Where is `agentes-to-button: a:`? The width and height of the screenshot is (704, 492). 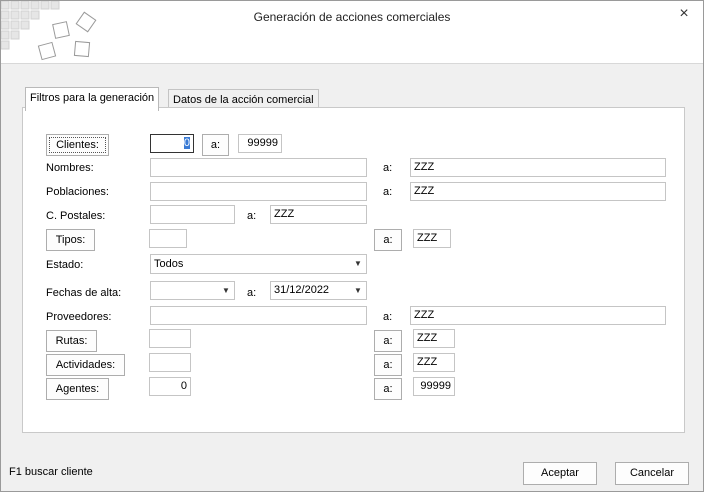 agentes-to-button: a: is located at coordinates (388, 389).